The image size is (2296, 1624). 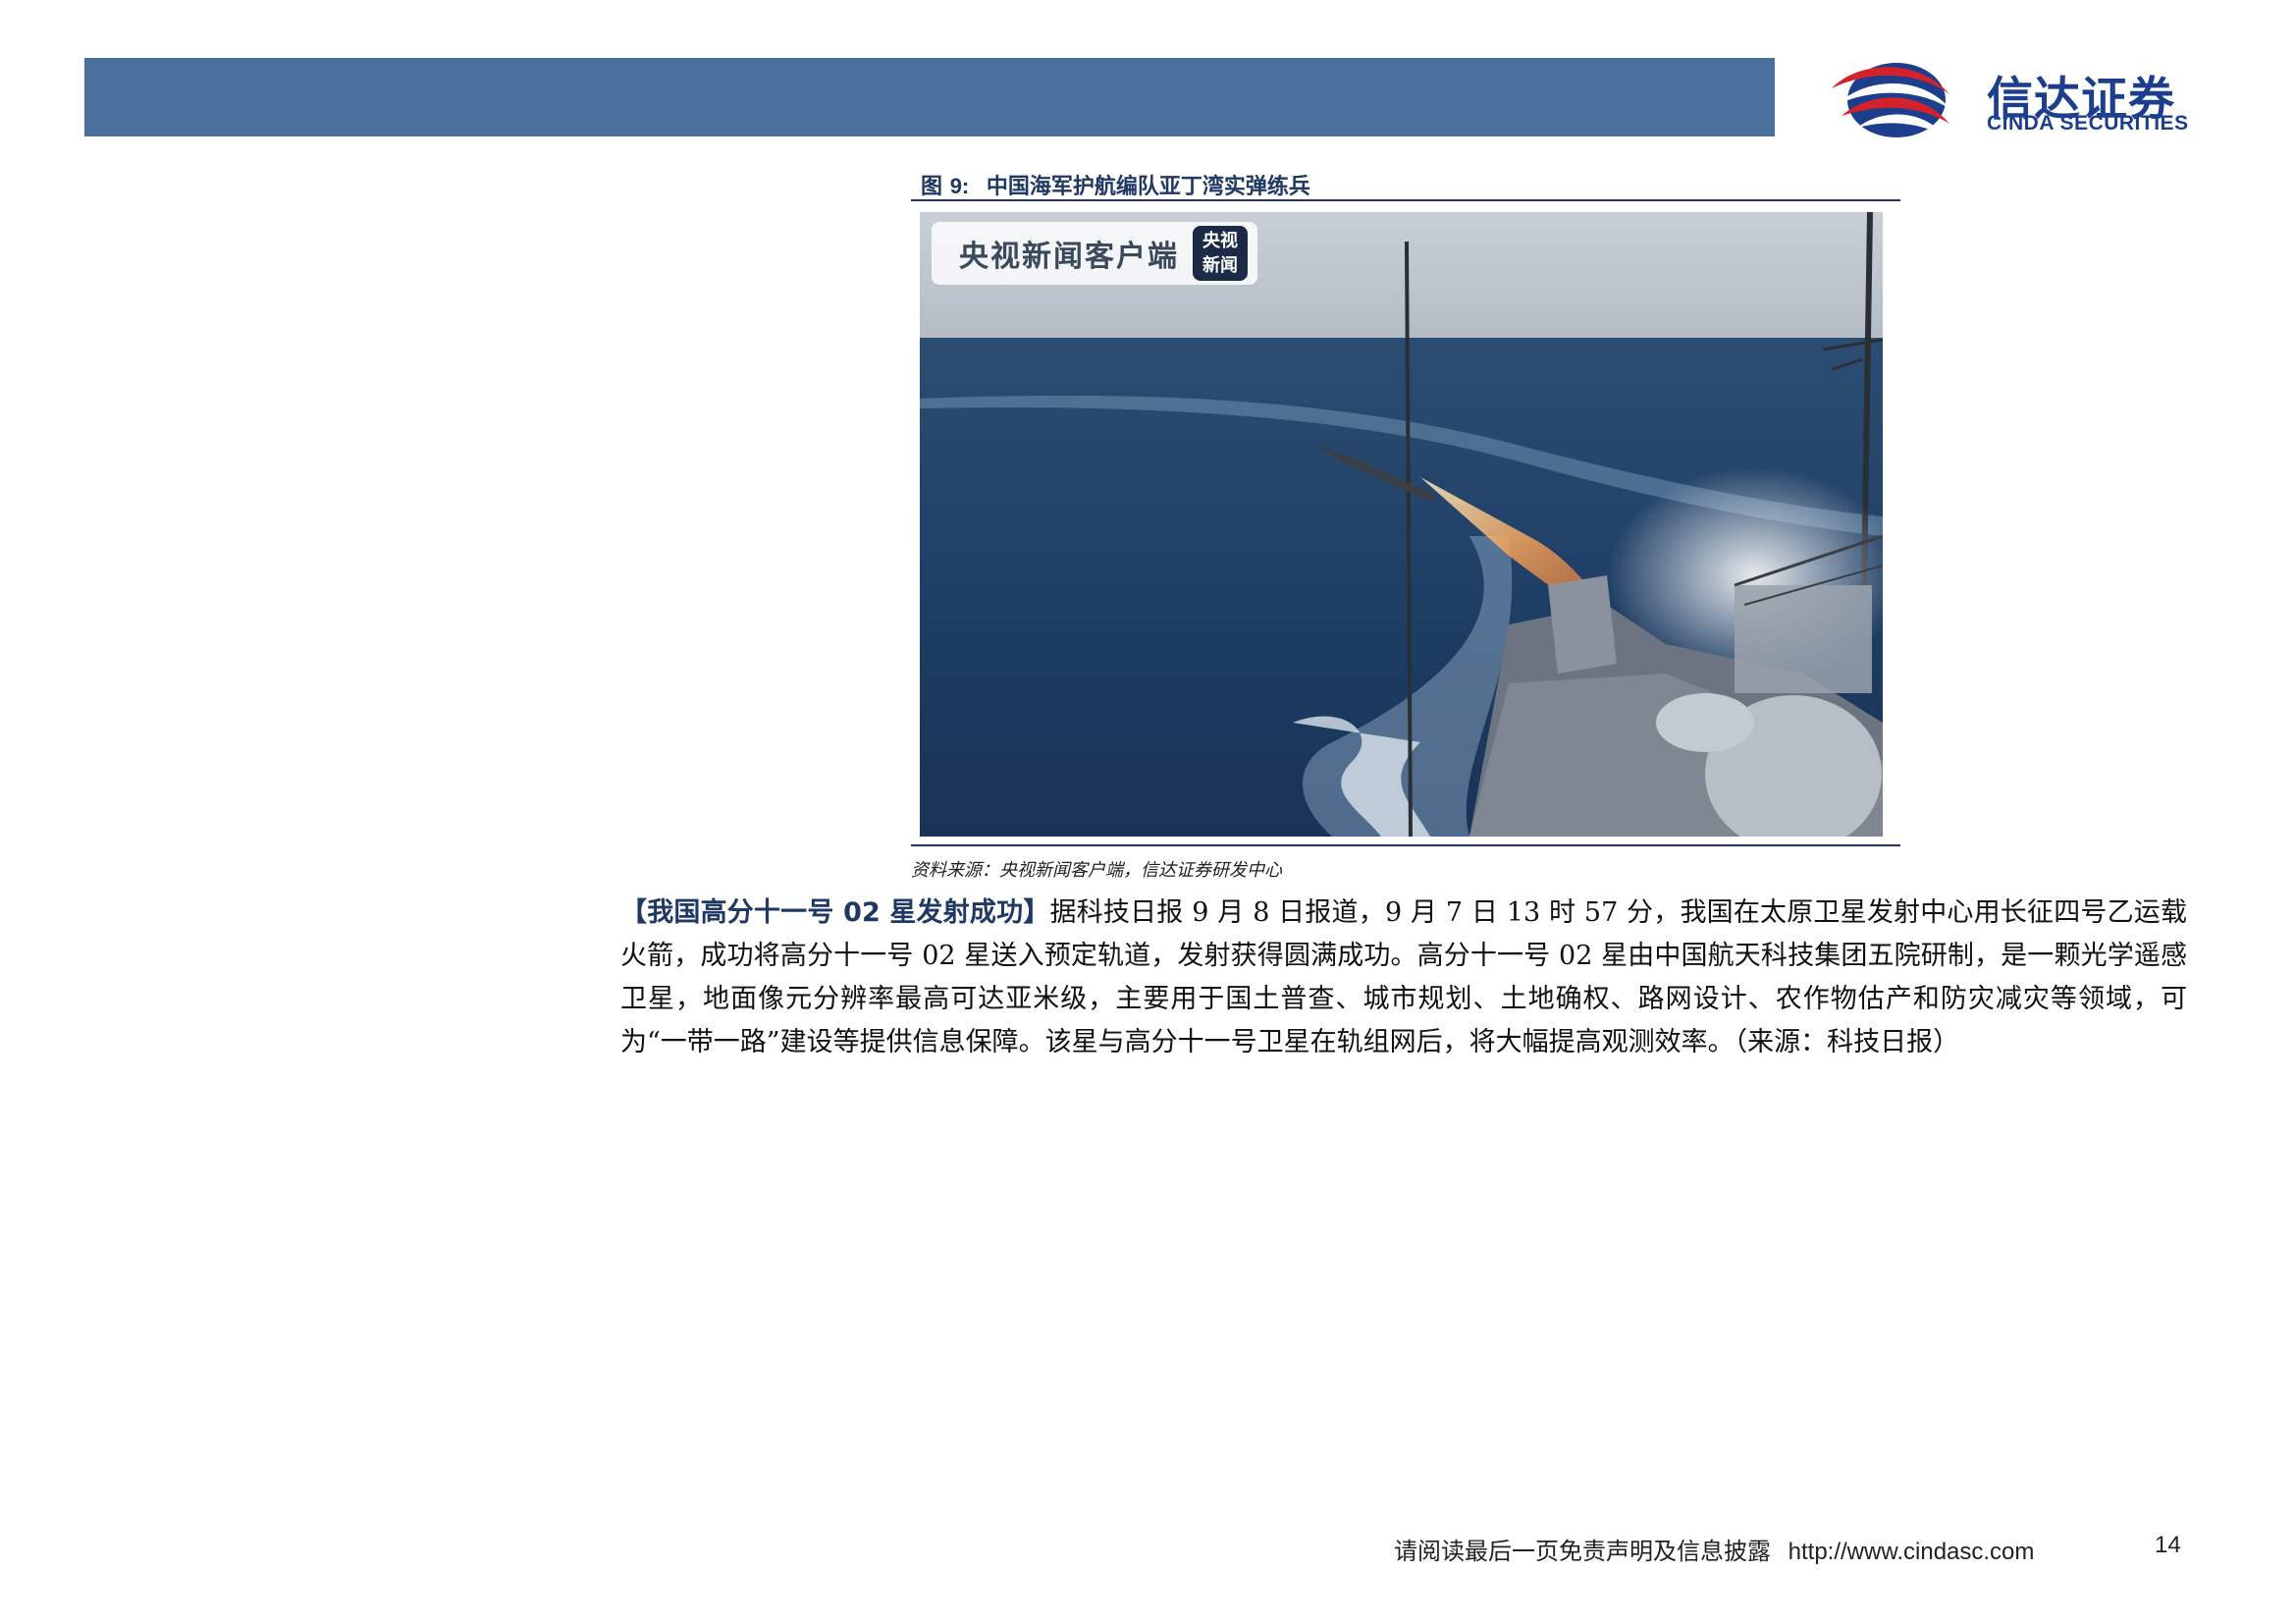 I want to click on figure-rule-bottom, so click(x=1405, y=845).